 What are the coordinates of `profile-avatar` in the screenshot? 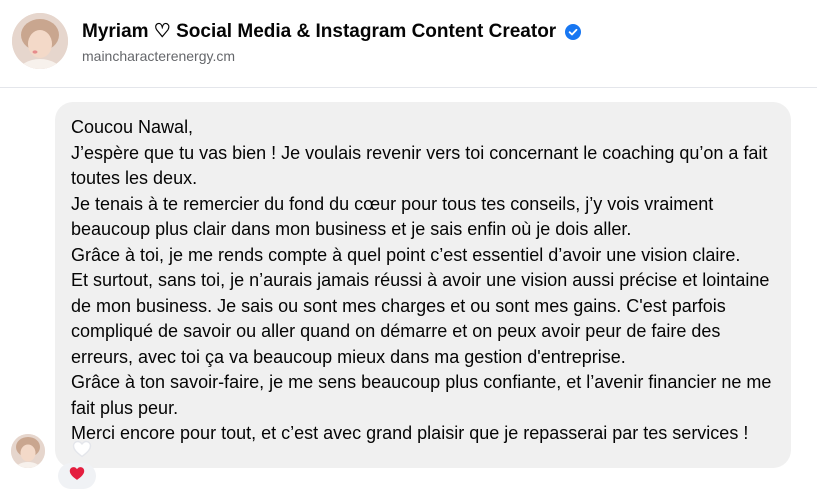 It's located at (40, 41).